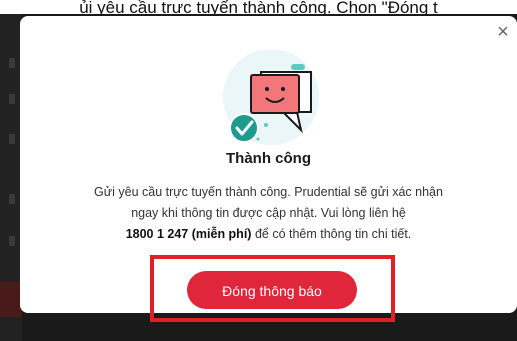 Image resolution: width=517 pixels, height=341 pixels. I want to click on success-chat-icon, so click(271, 97).